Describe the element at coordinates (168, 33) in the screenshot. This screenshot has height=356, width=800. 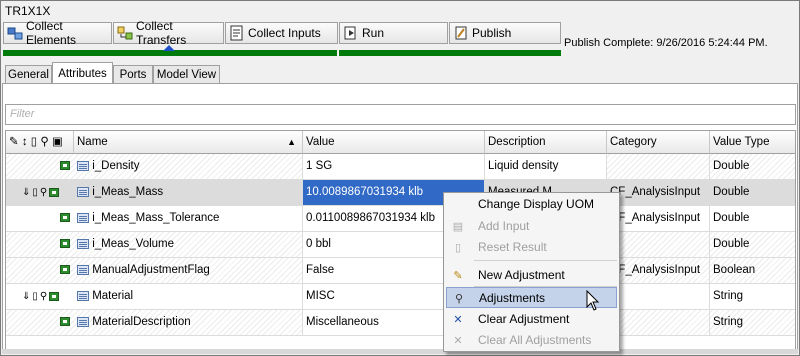
I see `collect-transfers-button: Collect Transfers` at that location.